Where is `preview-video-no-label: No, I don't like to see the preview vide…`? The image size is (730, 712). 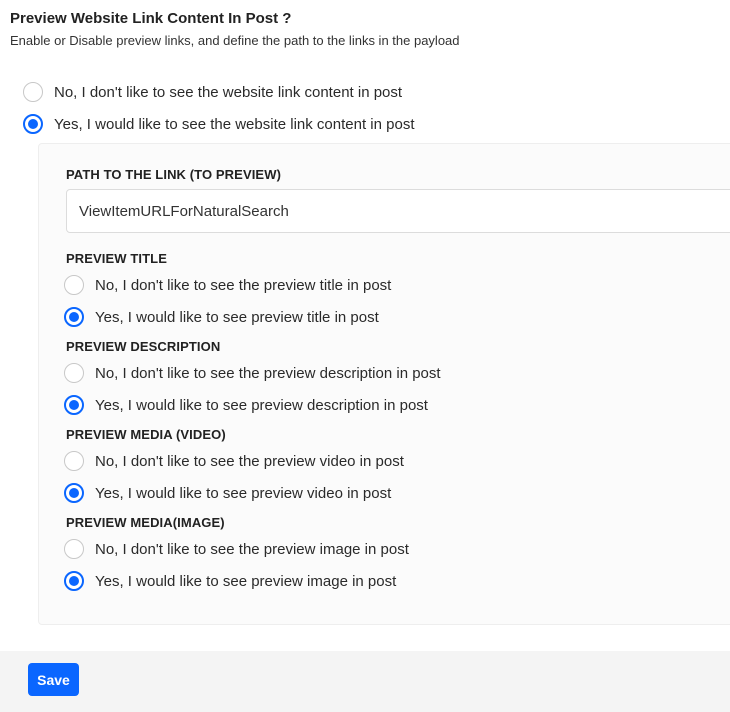 preview-video-no-label: No, I don't like to see the preview vide… is located at coordinates (249, 461).